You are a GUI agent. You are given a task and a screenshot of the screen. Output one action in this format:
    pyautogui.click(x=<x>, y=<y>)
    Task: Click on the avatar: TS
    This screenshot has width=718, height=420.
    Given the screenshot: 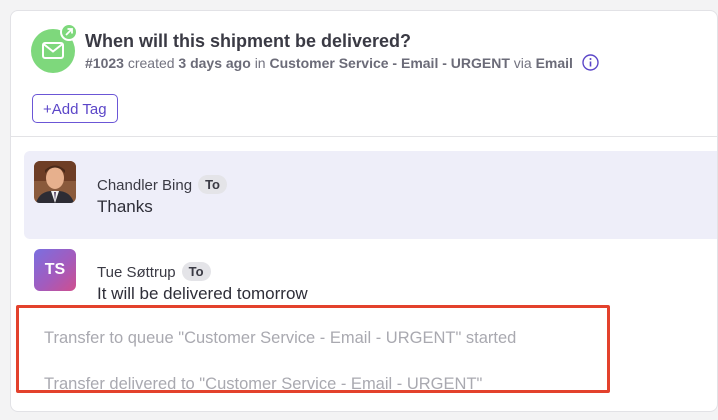 What is the action you would take?
    pyautogui.click(x=55, y=270)
    